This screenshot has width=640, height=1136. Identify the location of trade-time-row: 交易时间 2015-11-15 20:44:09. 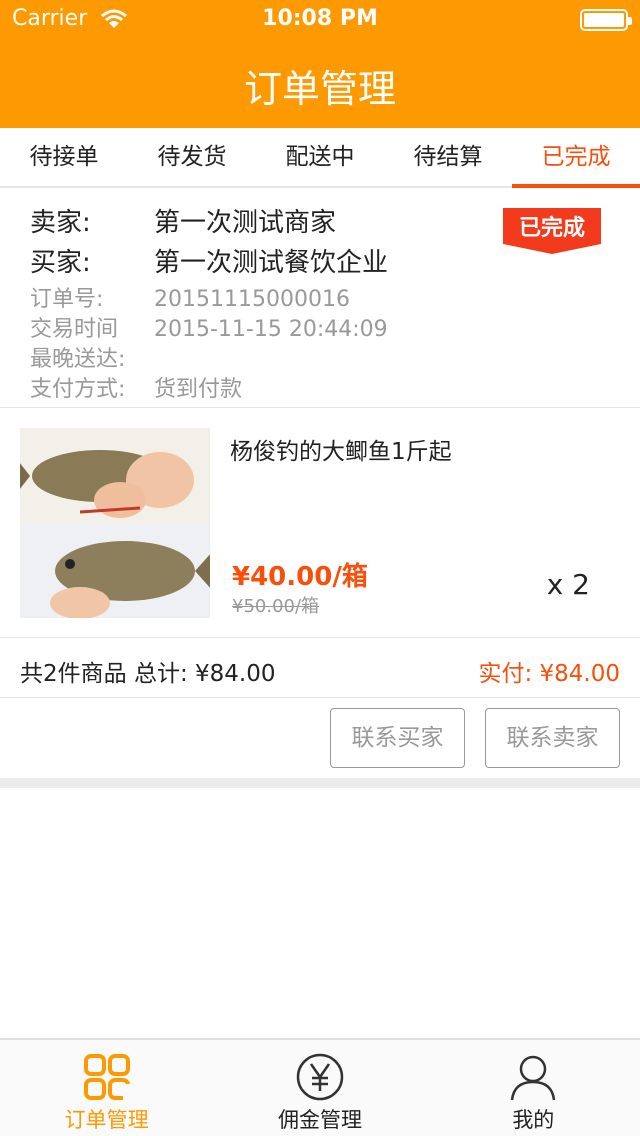
(209, 327).